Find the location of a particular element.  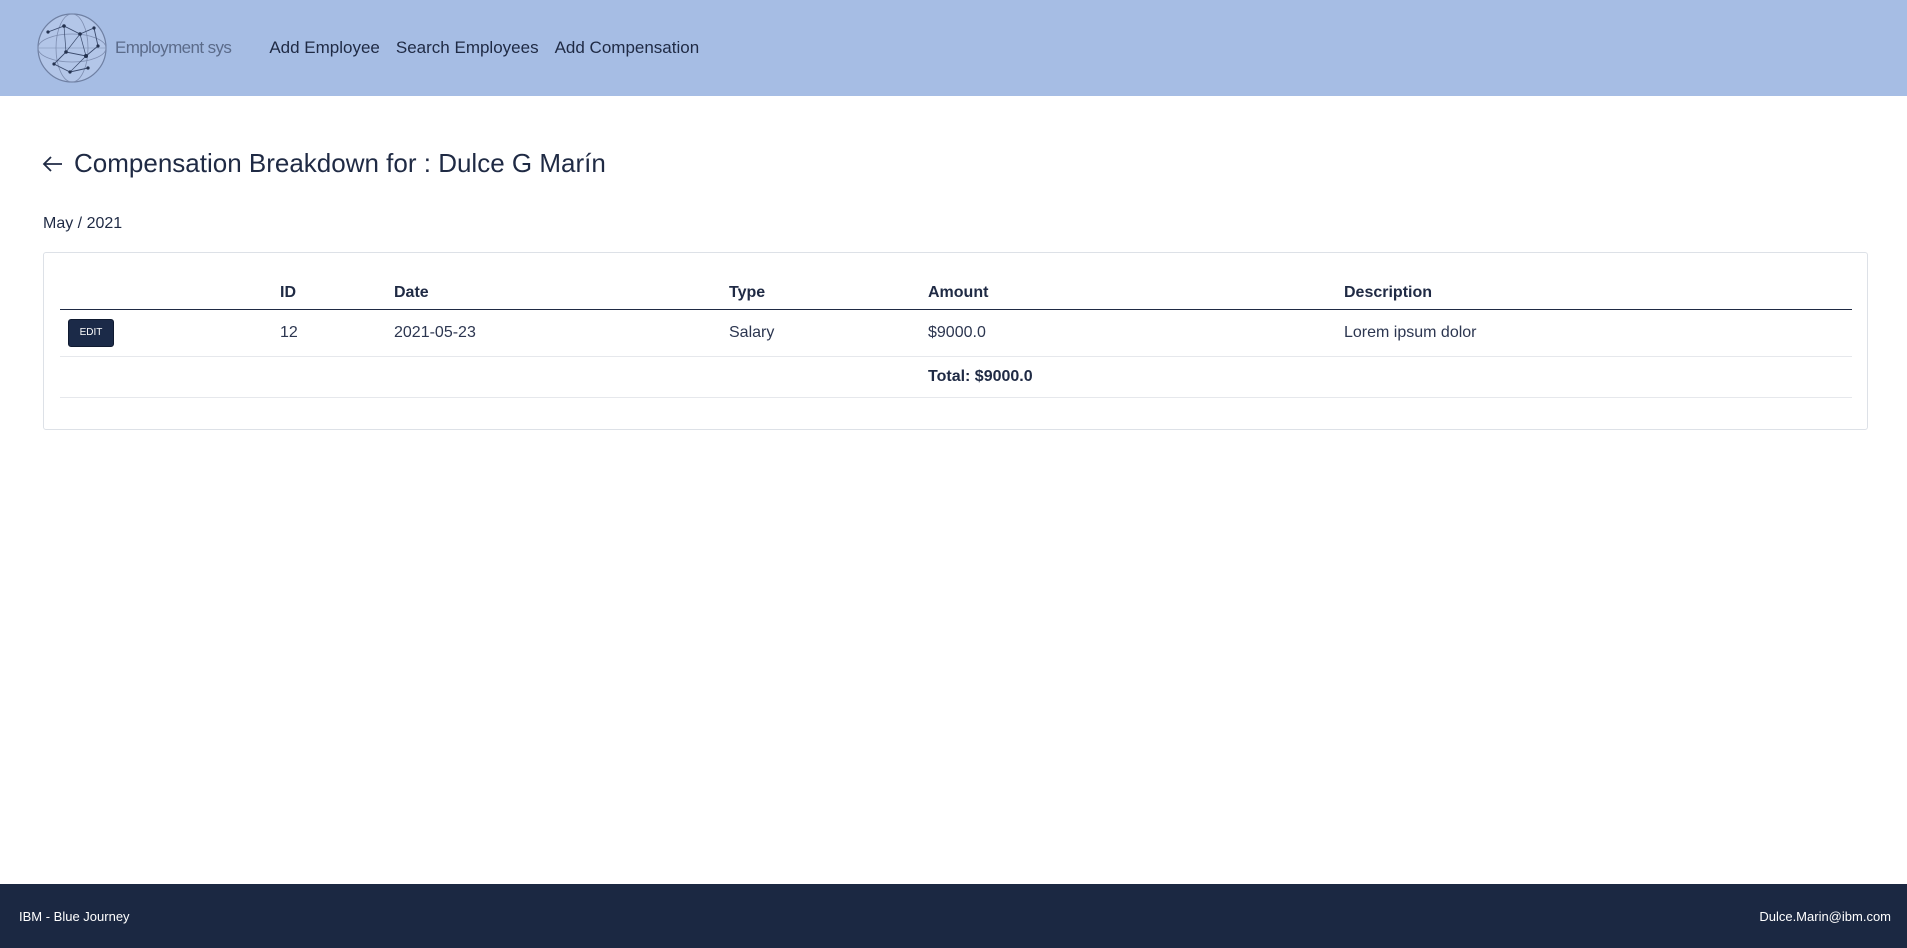

globe-network-icon is located at coordinates (72, 48).